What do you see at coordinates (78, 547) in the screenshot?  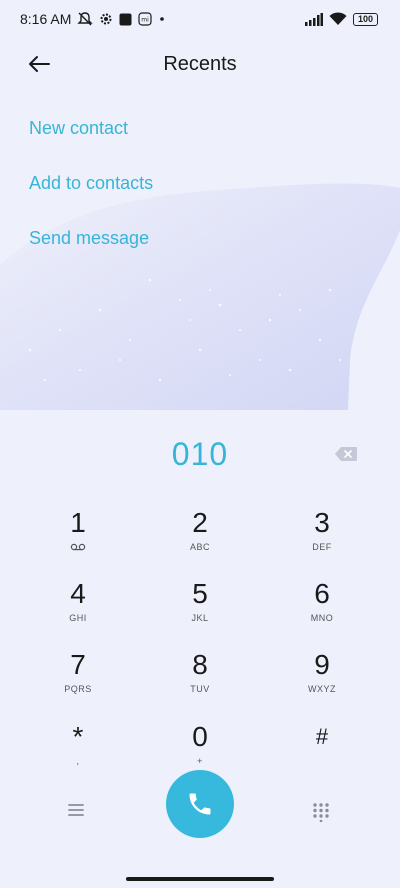 I see `voicemail-icon` at bounding box center [78, 547].